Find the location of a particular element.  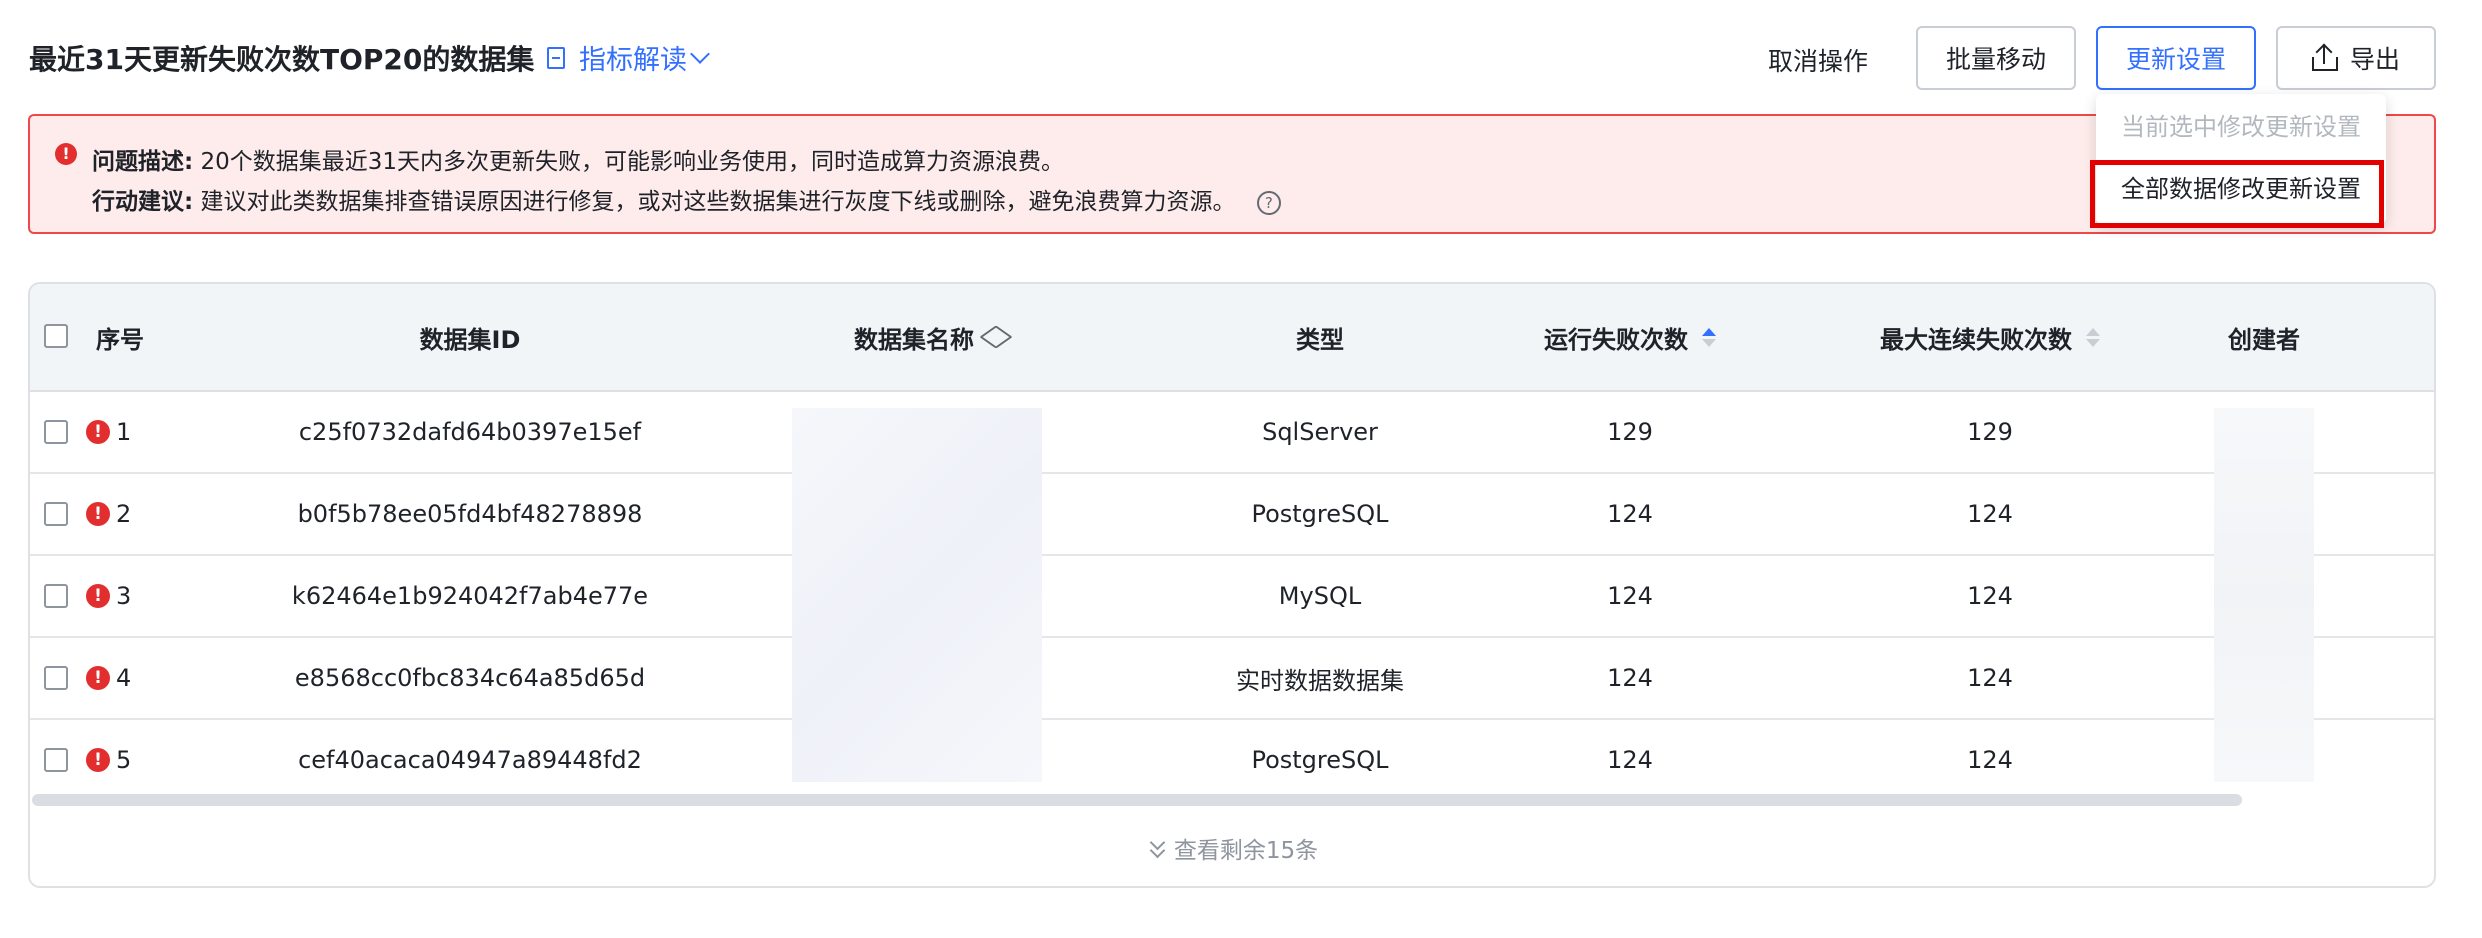

indicator-label: 指标解读 is located at coordinates (633, 60).